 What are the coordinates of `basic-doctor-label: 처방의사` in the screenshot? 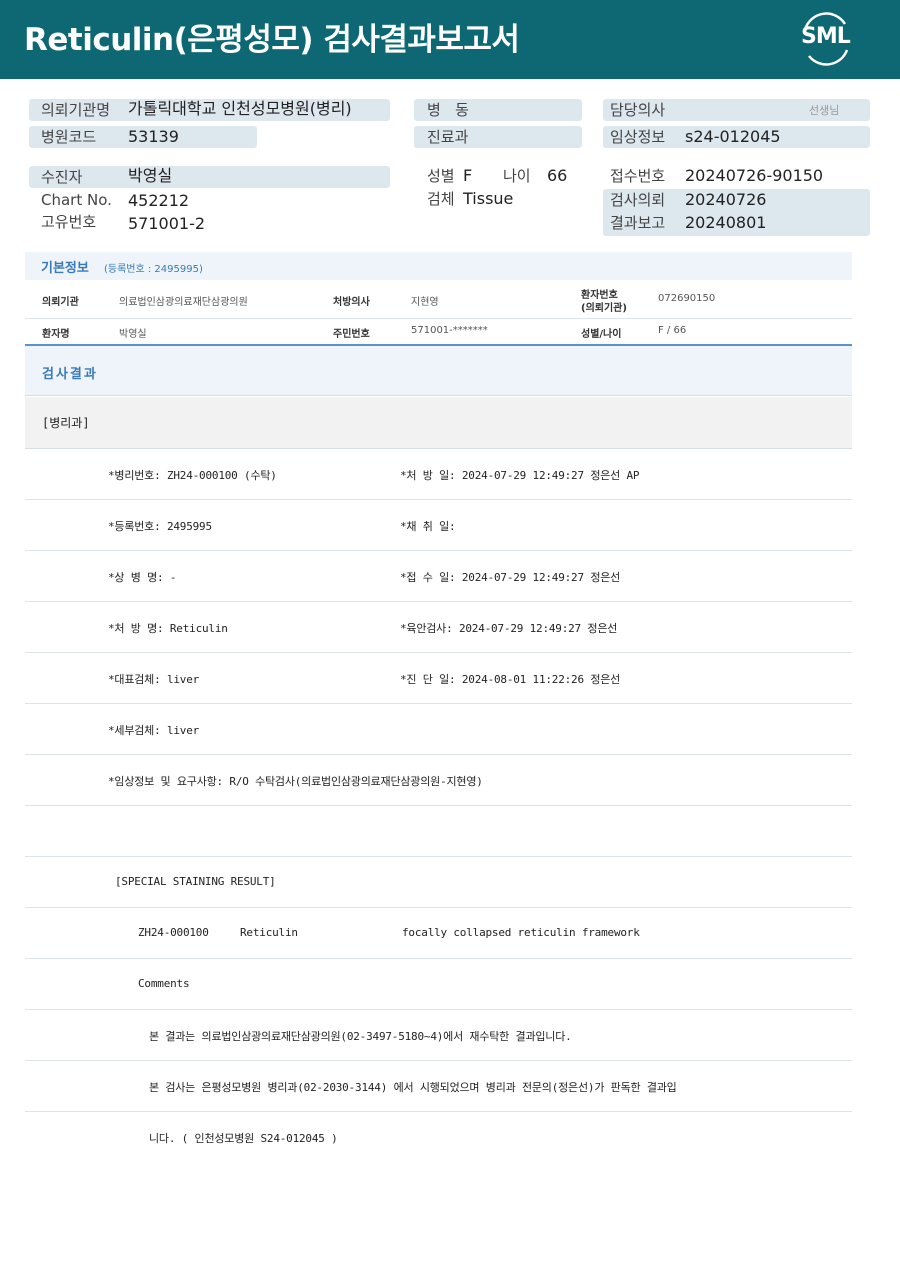 It's located at (351, 302).